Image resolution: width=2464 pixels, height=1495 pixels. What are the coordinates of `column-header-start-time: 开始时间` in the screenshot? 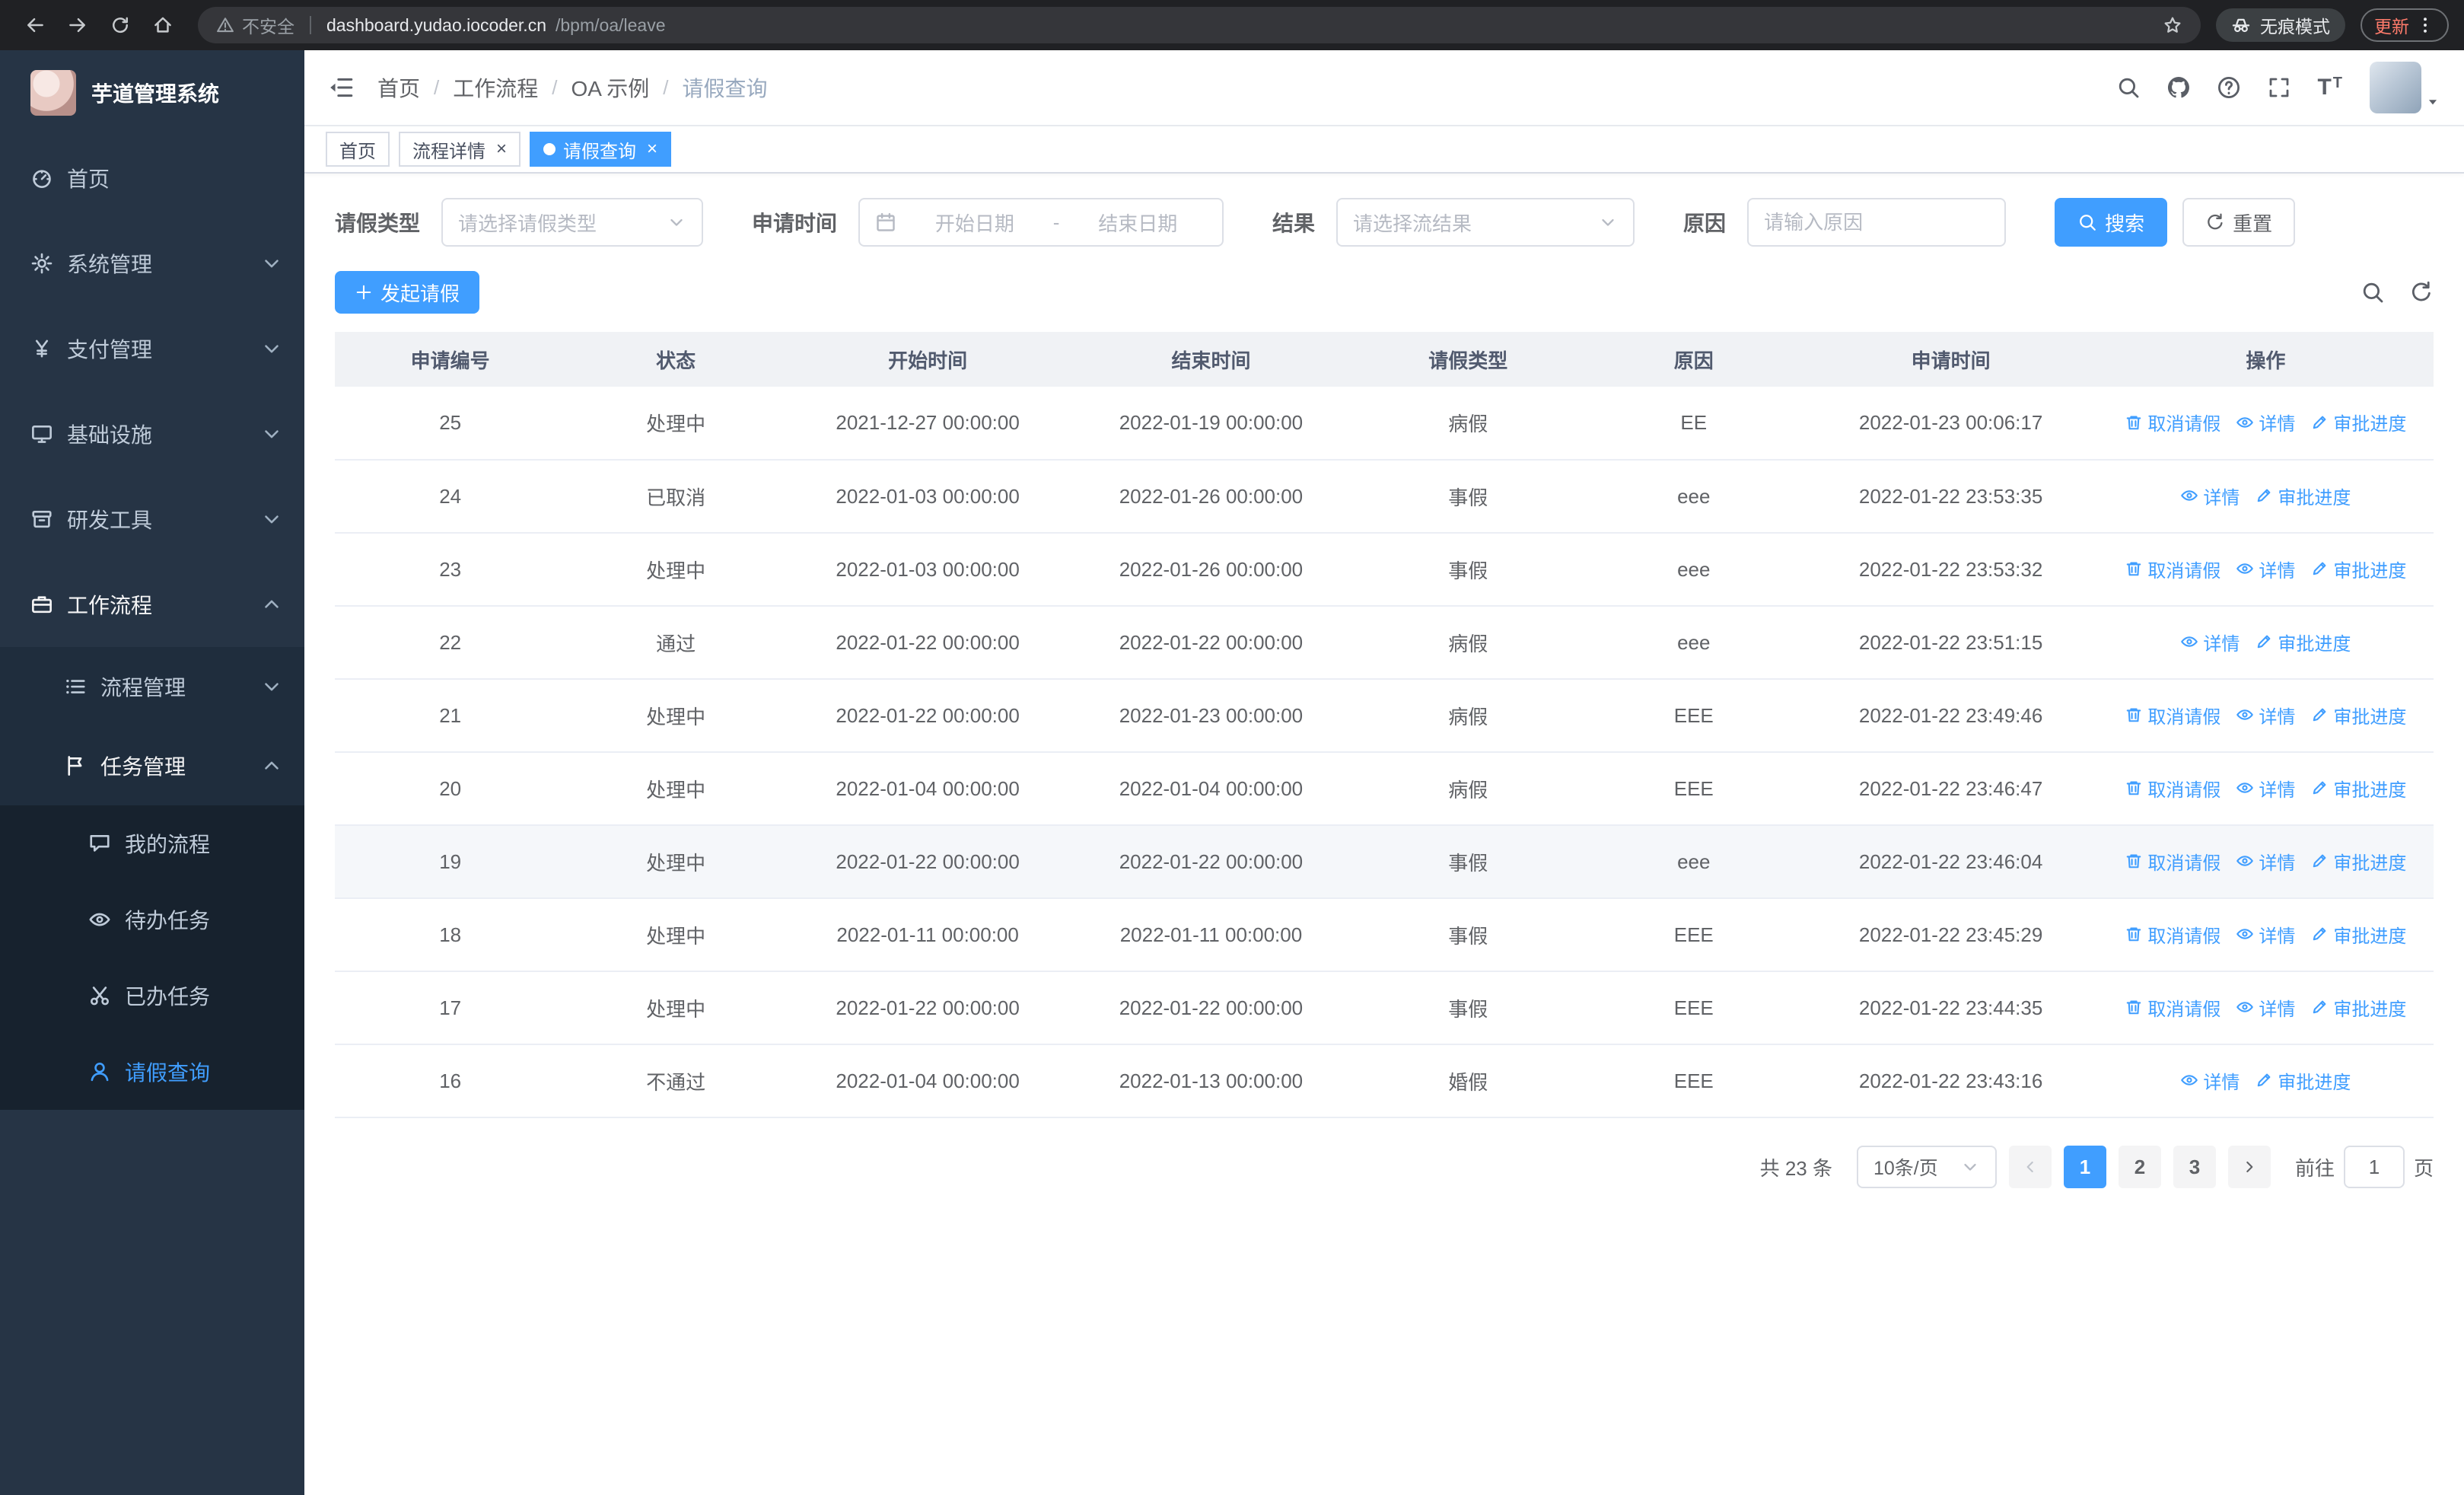 It's located at (927, 359).